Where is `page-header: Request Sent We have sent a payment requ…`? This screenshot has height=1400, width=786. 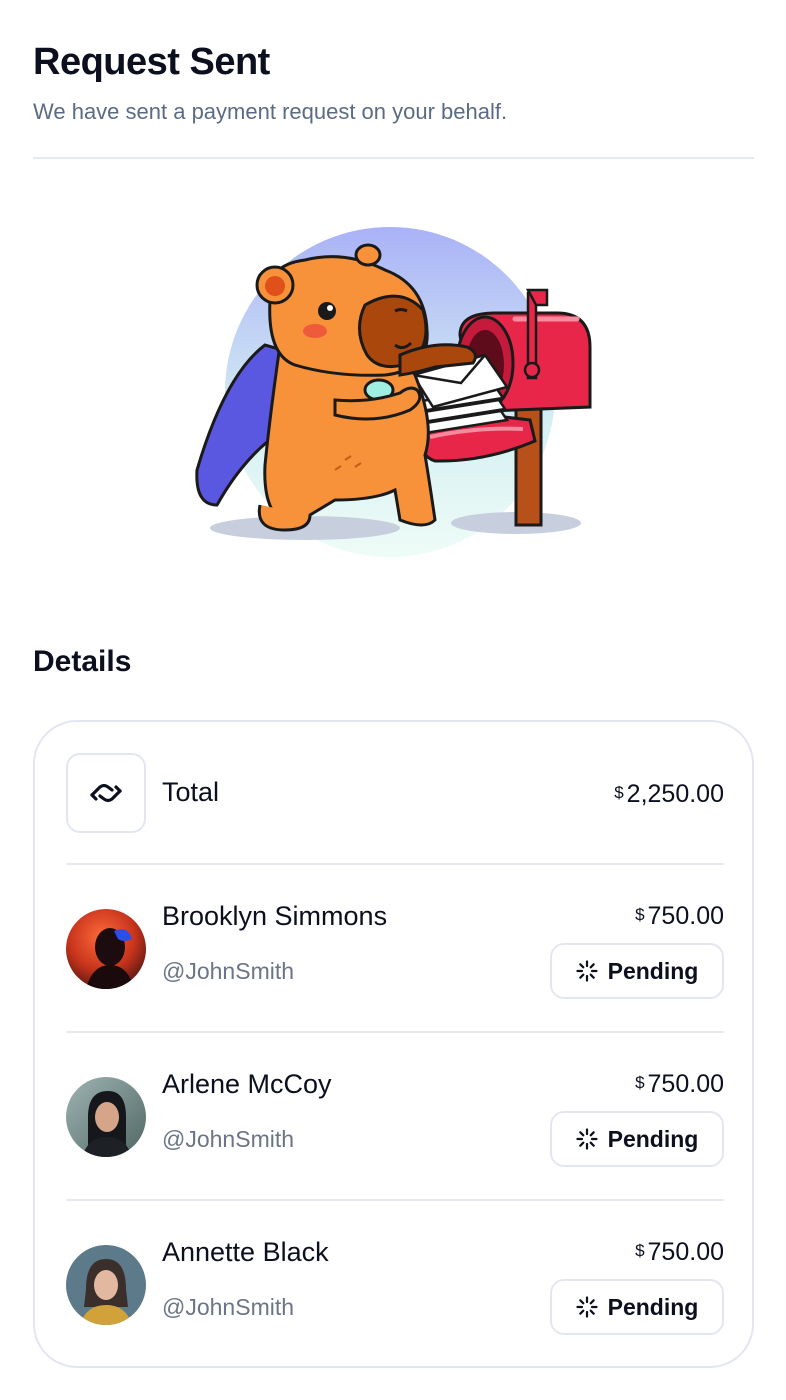 page-header: Request Sent We have sent a payment requ… is located at coordinates (393, 83).